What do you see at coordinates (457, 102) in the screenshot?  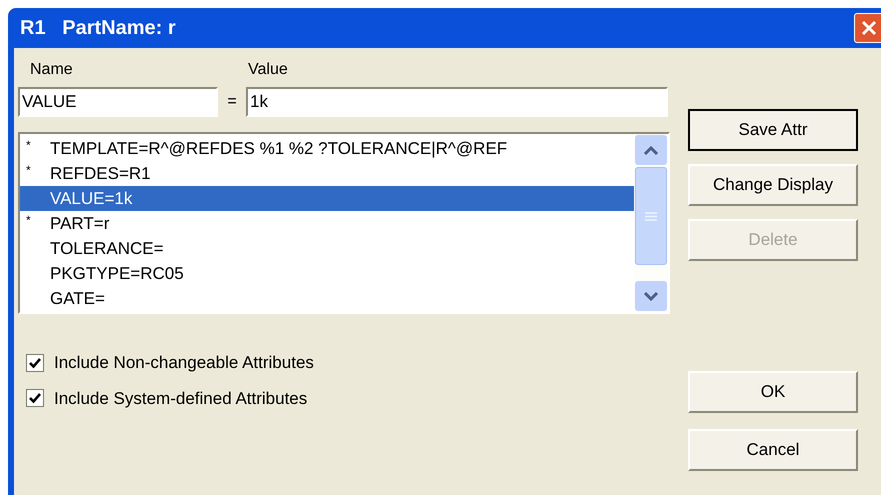 I see `value-input: 1k` at bounding box center [457, 102].